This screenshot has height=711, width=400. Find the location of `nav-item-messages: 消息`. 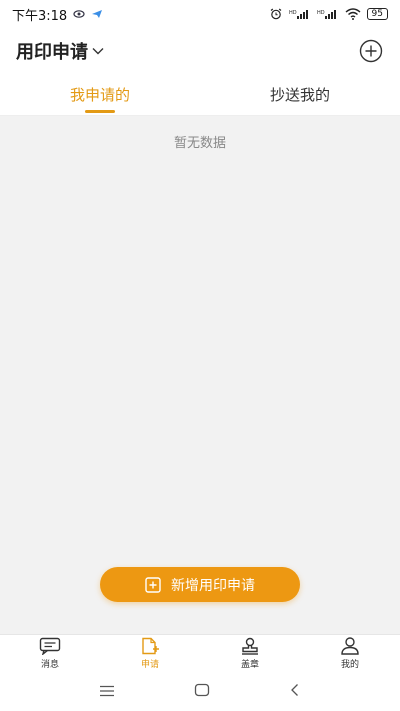

nav-item-messages: 消息 is located at coordinates (50, 653).